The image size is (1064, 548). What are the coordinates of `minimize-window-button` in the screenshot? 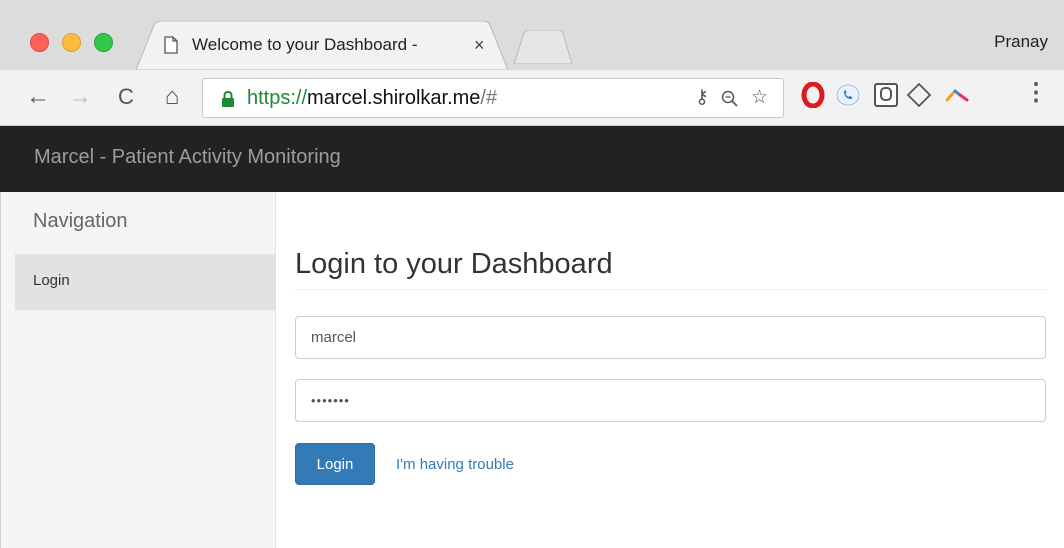 It's located at (71, 42).